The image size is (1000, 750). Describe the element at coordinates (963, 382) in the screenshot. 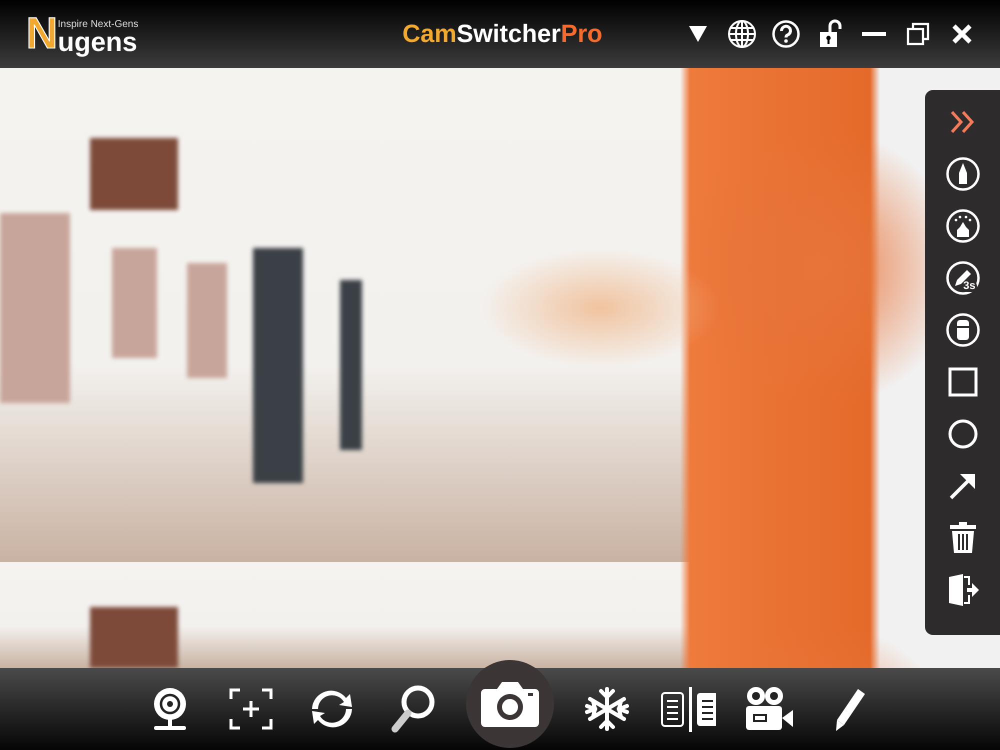

I see `square-icon` at that location.